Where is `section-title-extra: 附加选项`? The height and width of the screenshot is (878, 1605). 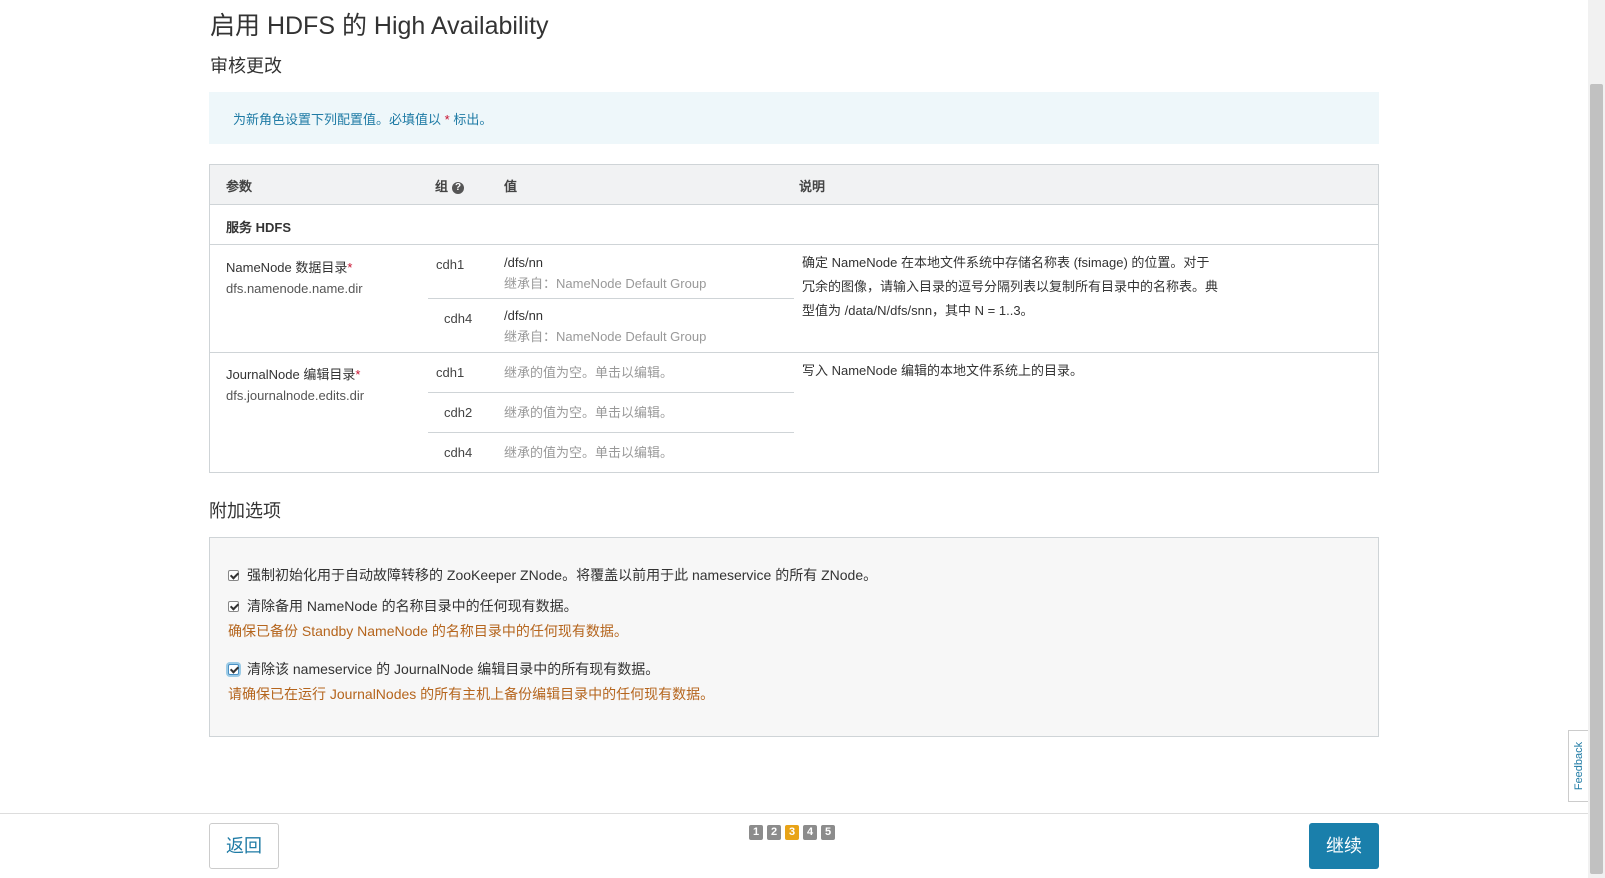
section-title-extra: 附加选项 is located at coordinates (245, 511).